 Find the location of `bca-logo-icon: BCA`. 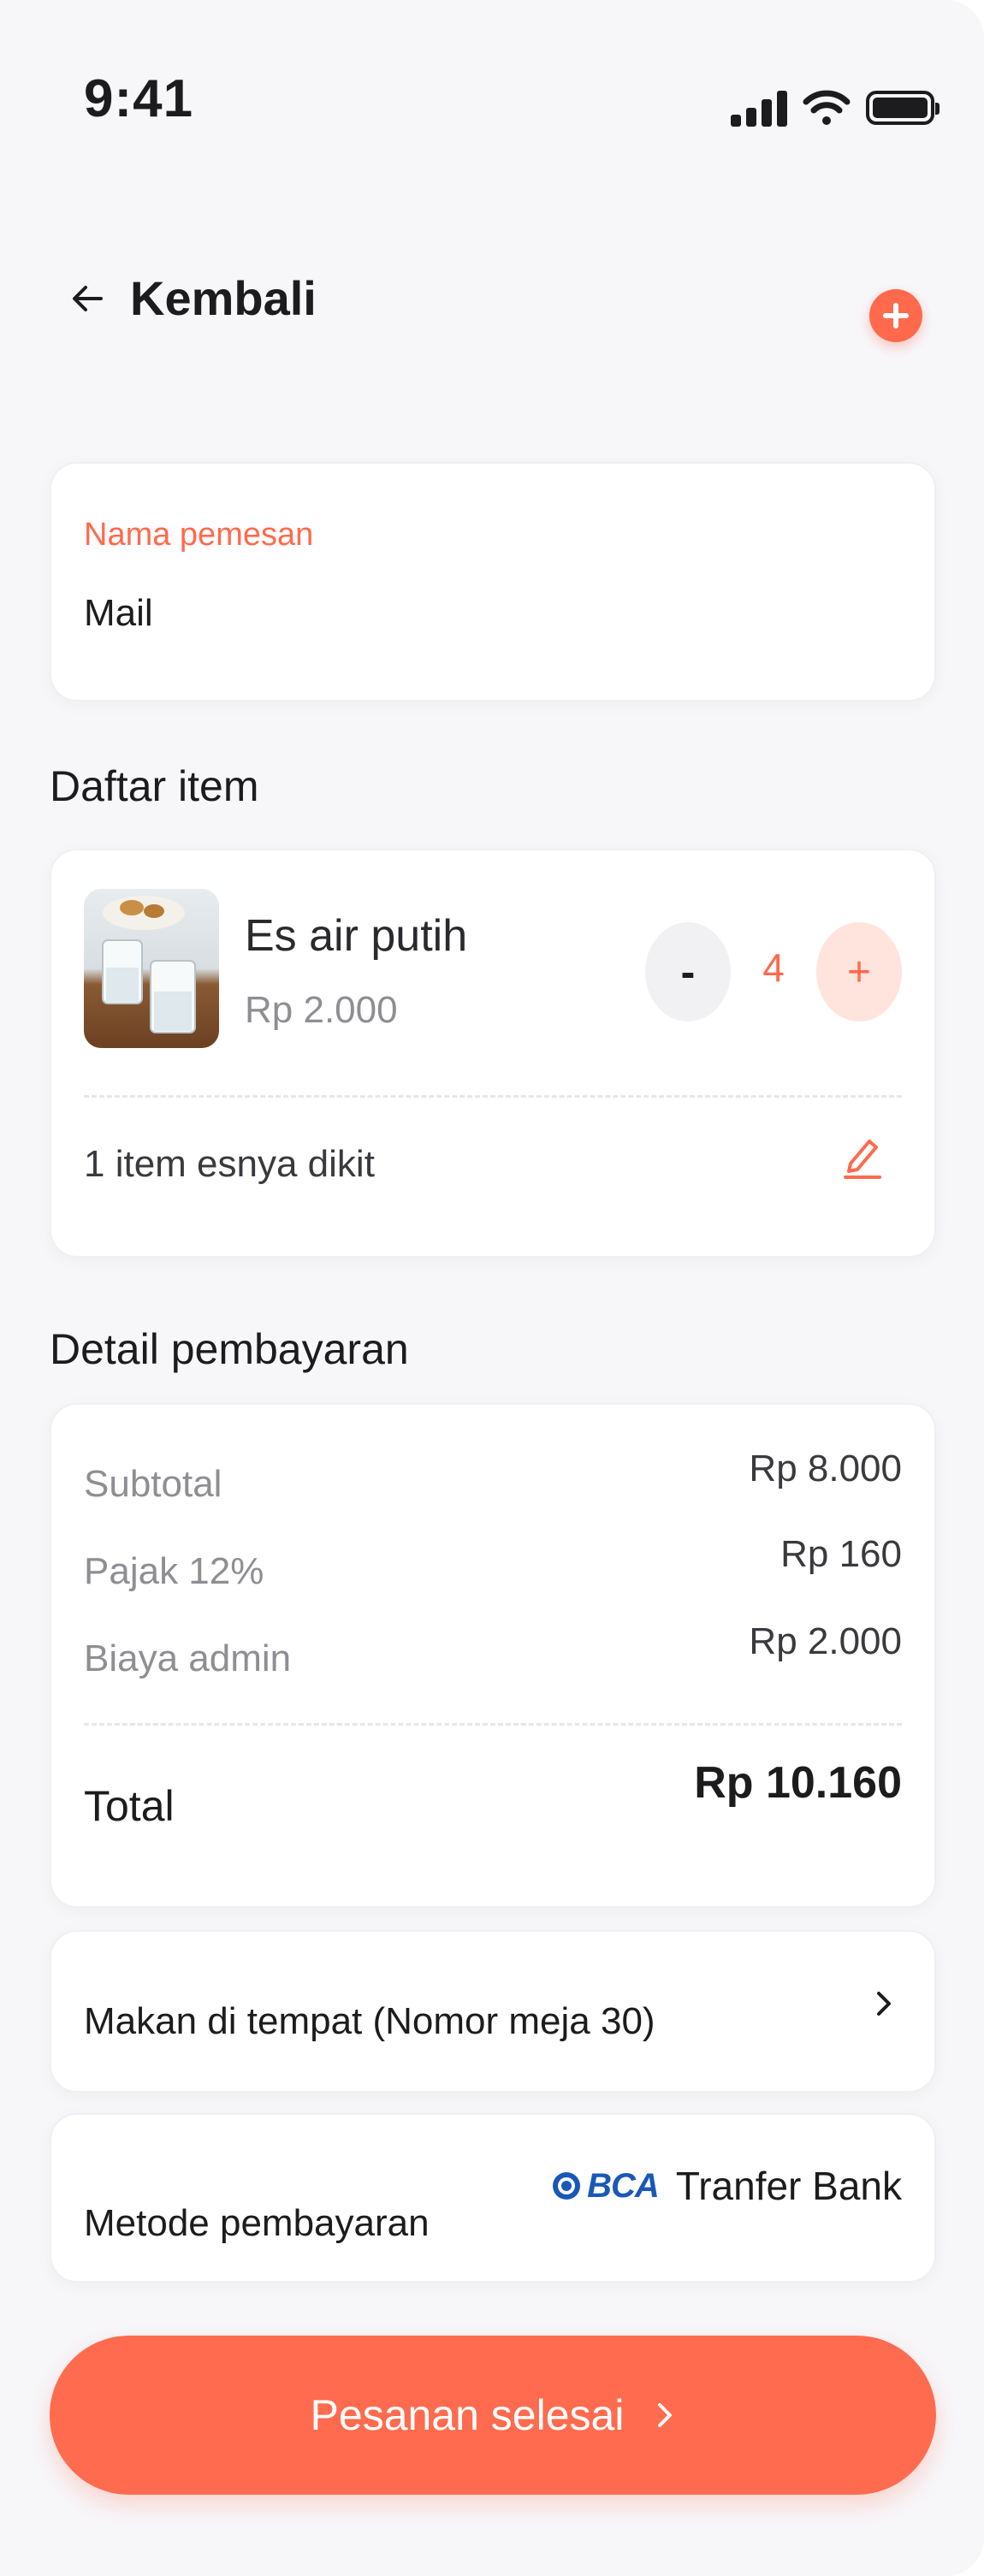

bca-logo-icon: BCA is located at coordinates (605, 2186).